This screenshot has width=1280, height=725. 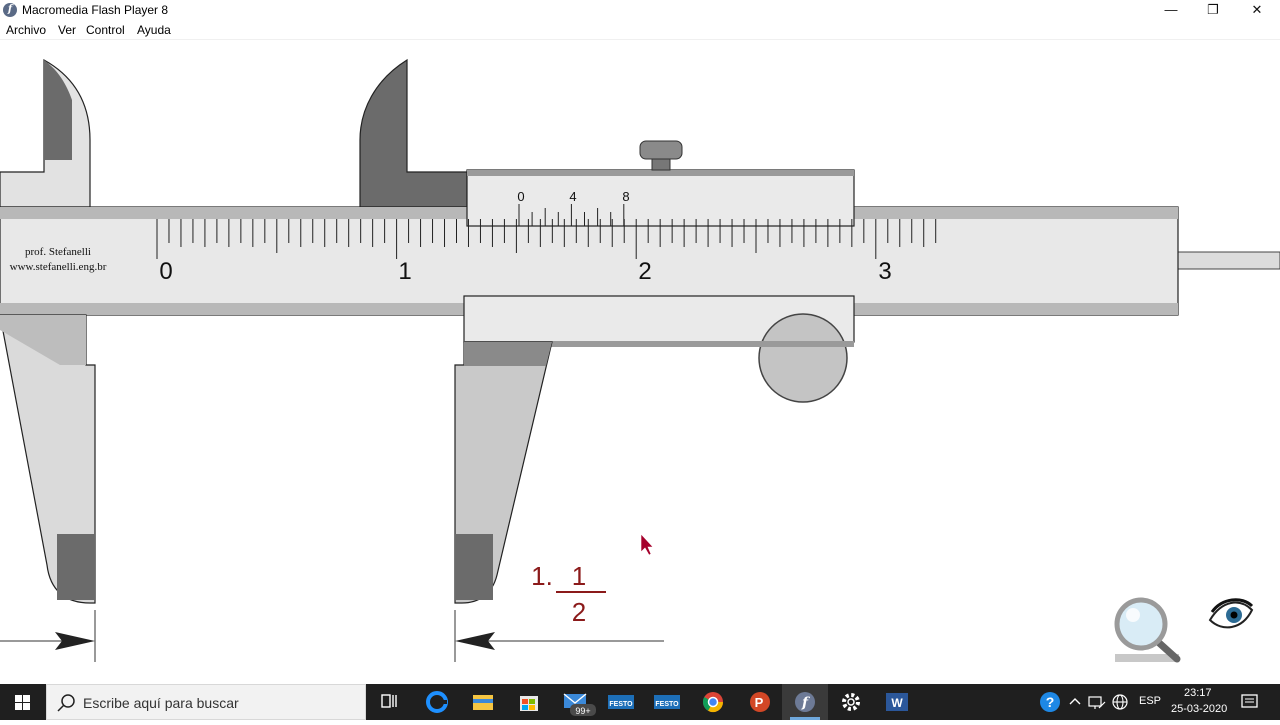 What do you see at coordinates (161, 703) in the screenshot?
I see `search-placeholder: Escribe aquí para buscar` at bounding box center [161, 703].